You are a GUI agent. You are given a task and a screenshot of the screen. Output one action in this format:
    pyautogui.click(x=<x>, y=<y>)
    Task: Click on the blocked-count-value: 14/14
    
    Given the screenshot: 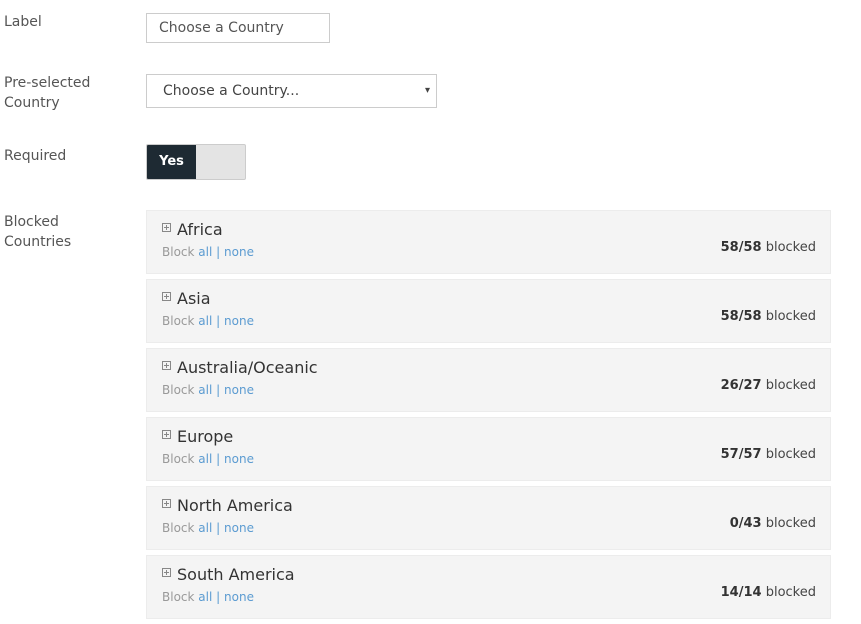 What is the action you would take?
    pyautogui.click(x=741, y=592)
    